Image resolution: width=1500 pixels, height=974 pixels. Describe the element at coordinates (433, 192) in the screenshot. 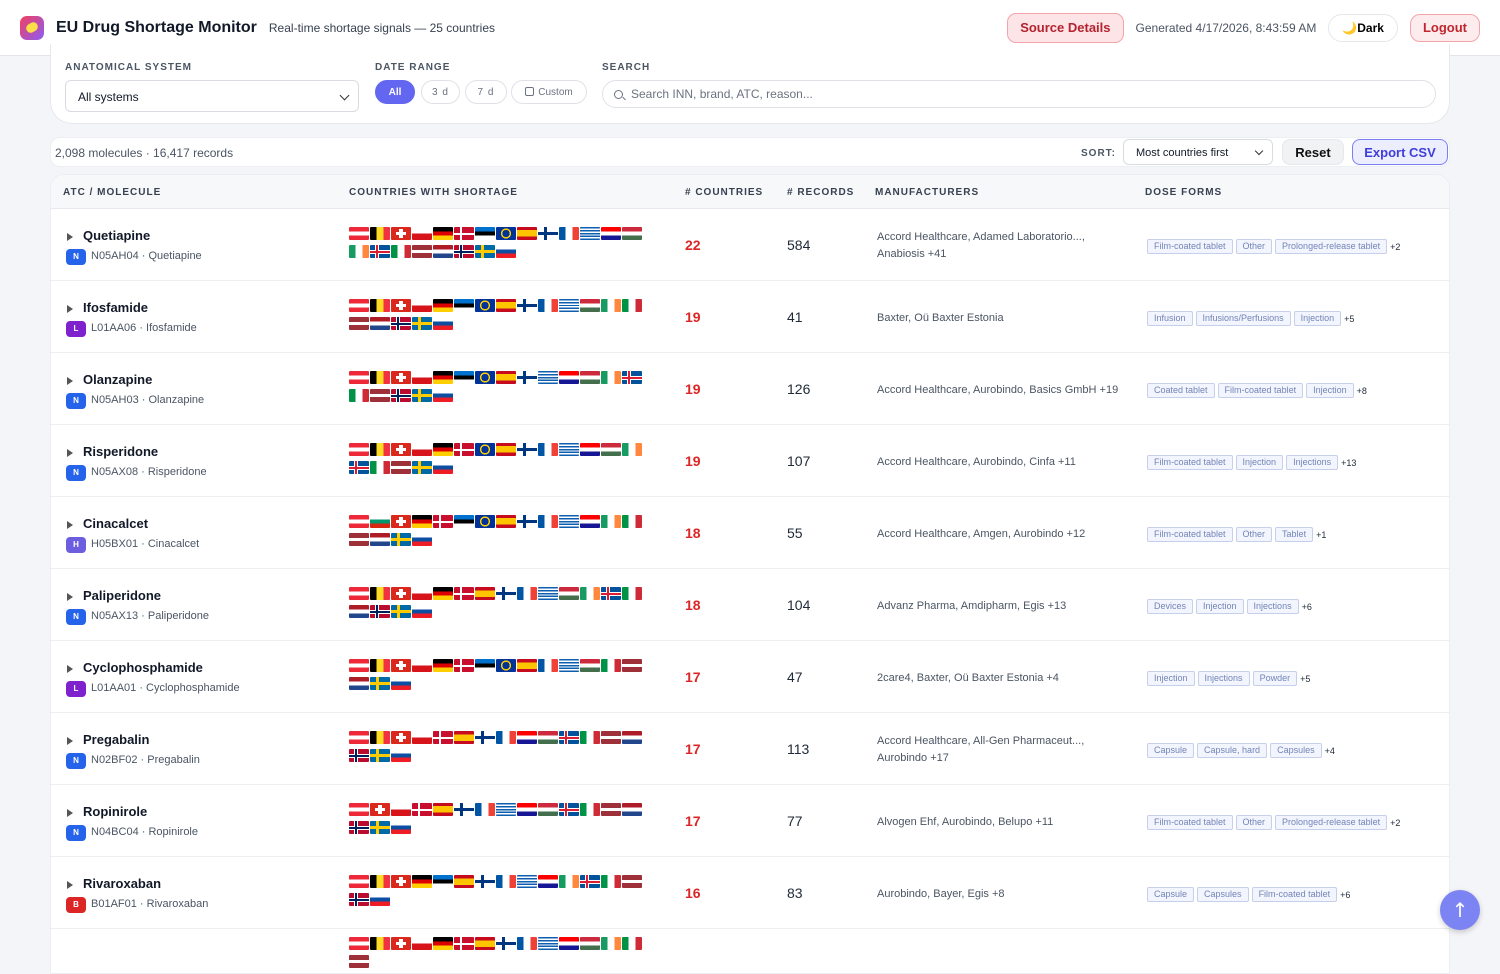

I see `col-countries: COUNTRIES WITH SHORTAGE` at that location.